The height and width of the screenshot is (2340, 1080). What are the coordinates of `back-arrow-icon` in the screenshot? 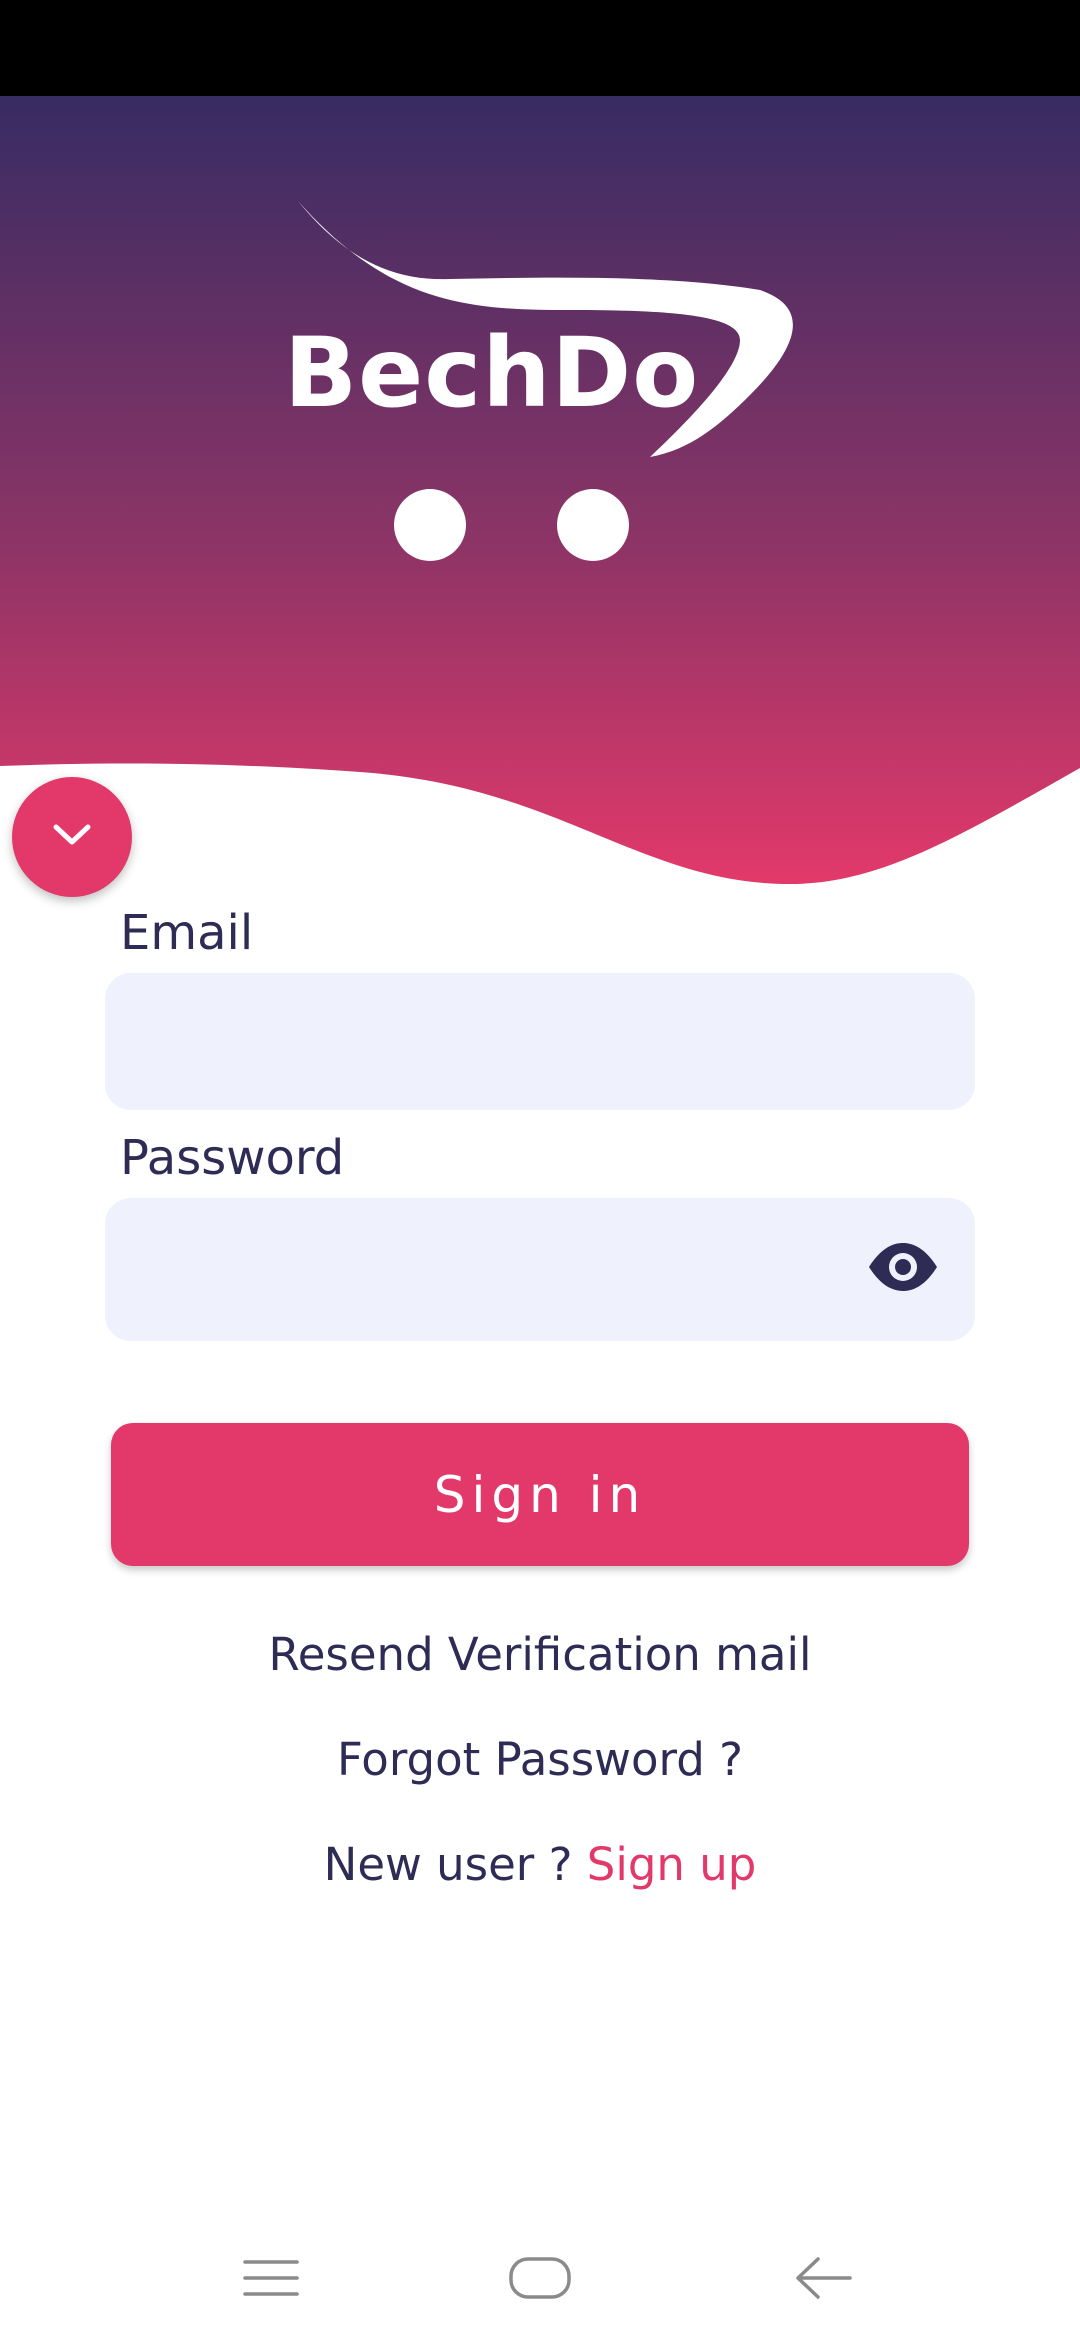 It's located at (824, 2280).